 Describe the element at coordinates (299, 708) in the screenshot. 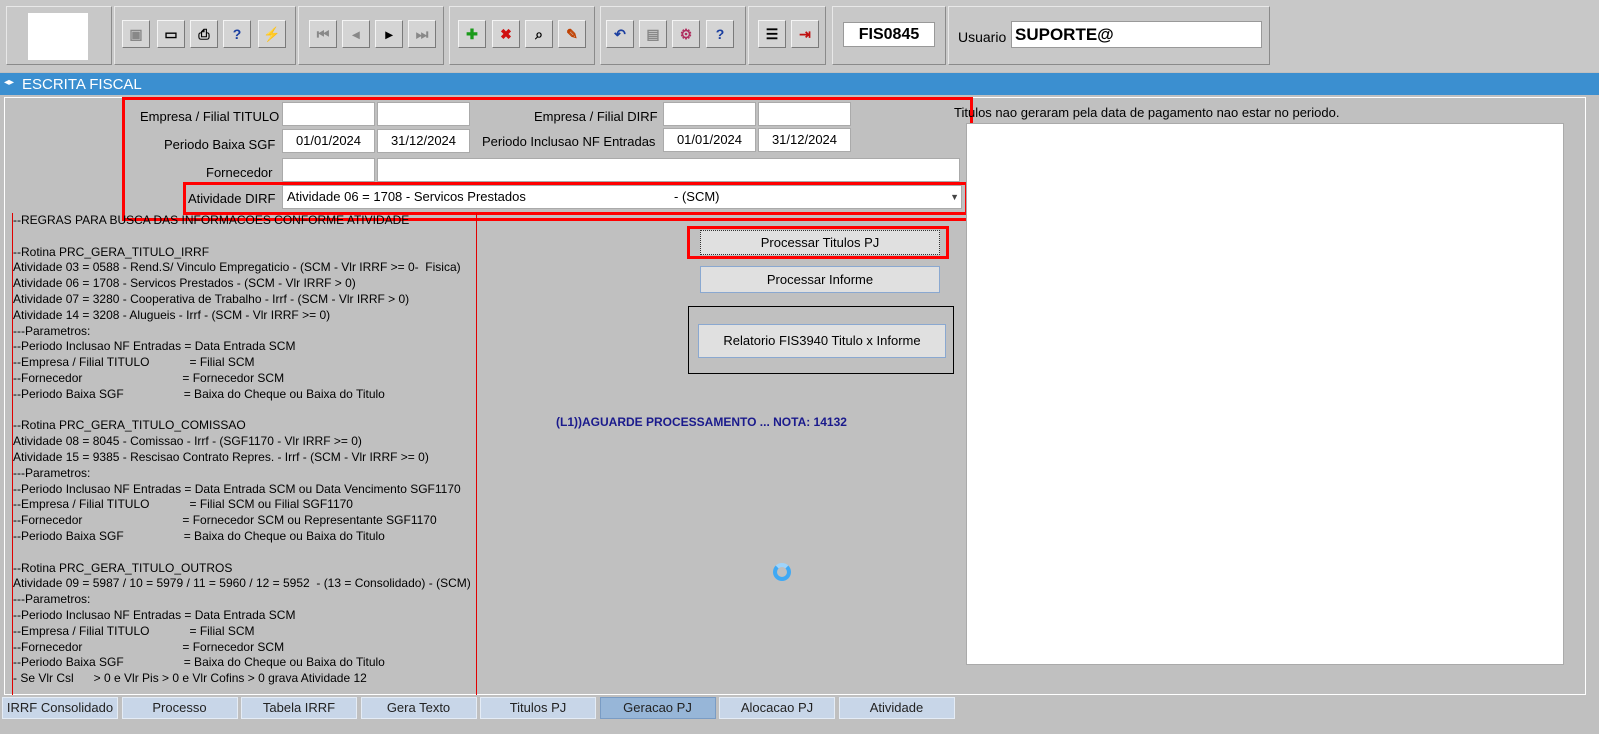

I see `tab-tabela-irrf: Tabela IRRF` at that location.